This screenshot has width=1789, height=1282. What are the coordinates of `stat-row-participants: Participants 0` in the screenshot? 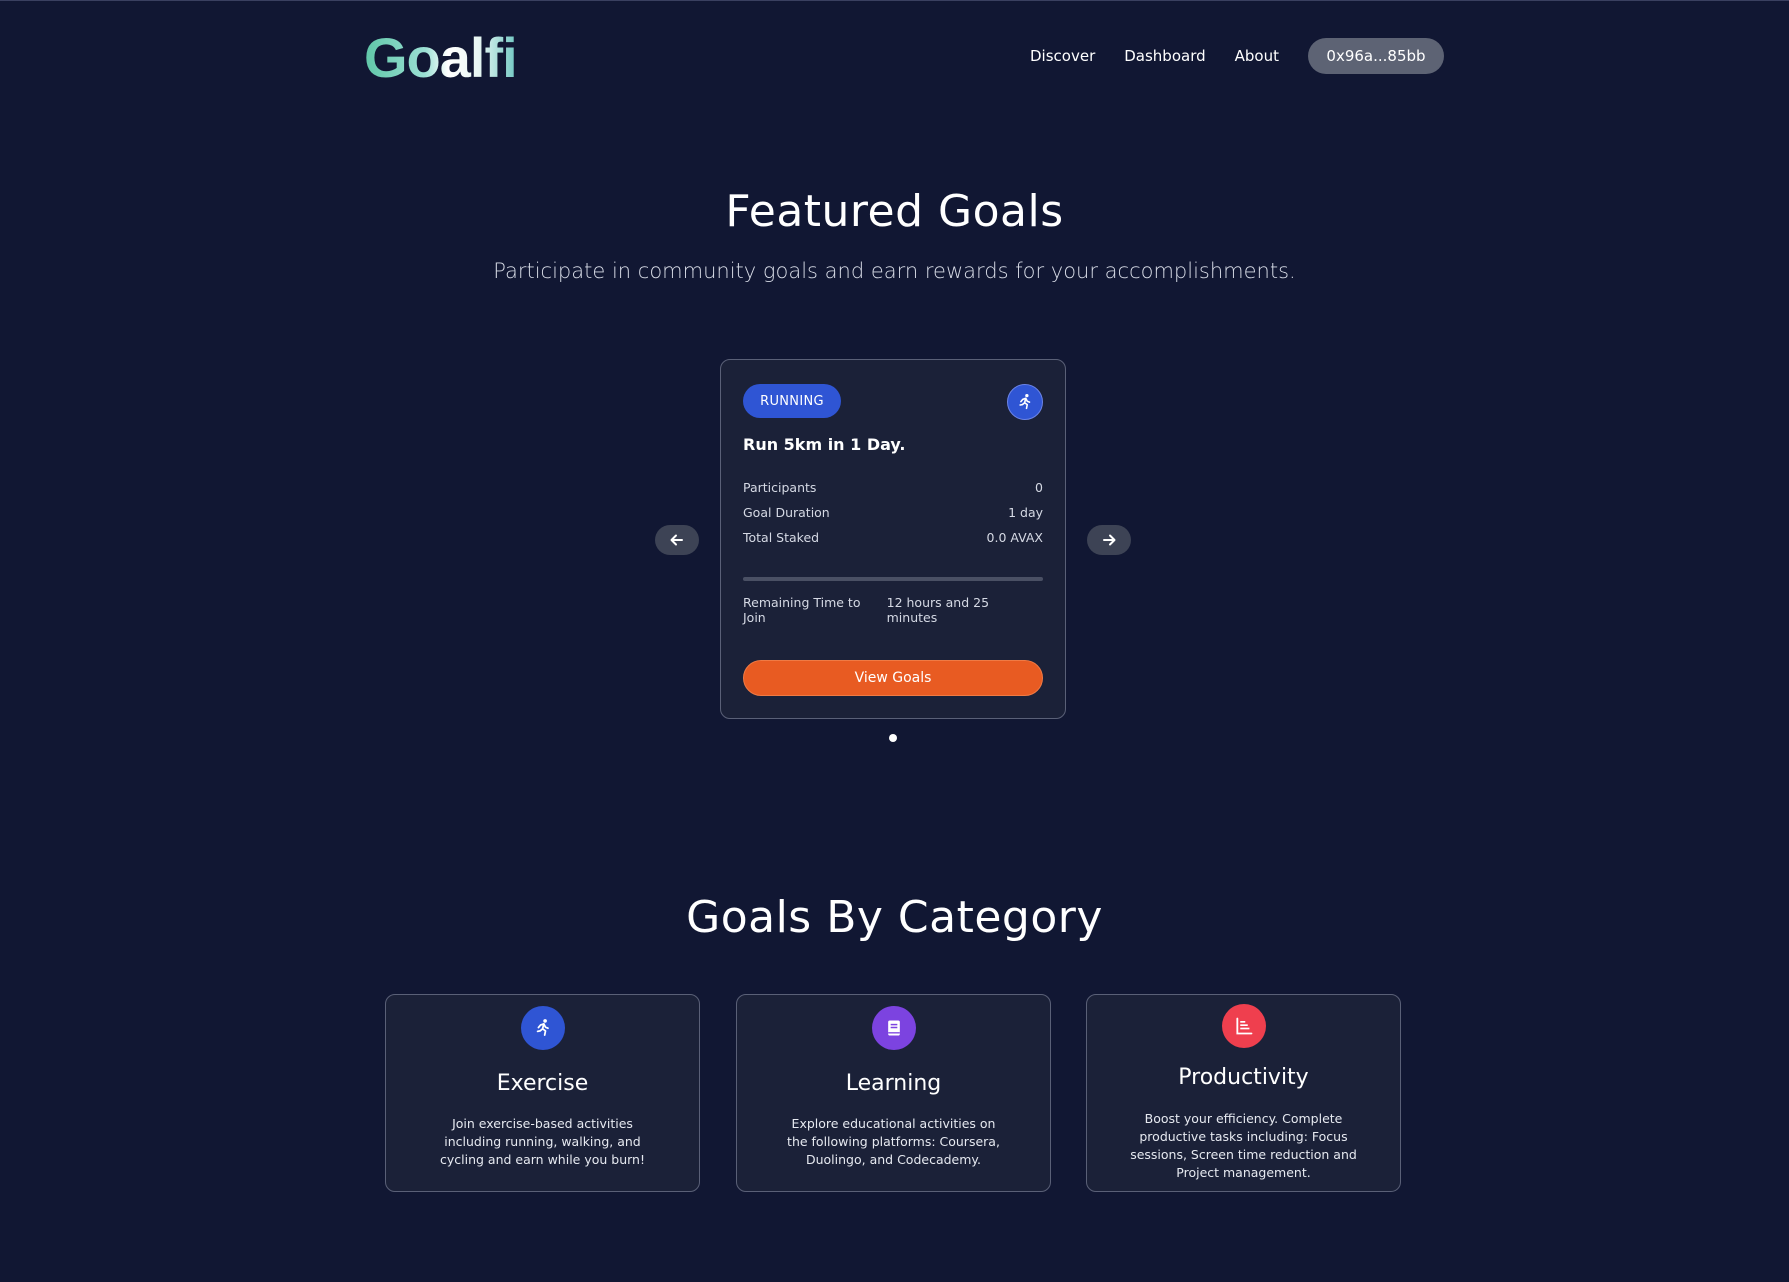 It's located at (893, 487).